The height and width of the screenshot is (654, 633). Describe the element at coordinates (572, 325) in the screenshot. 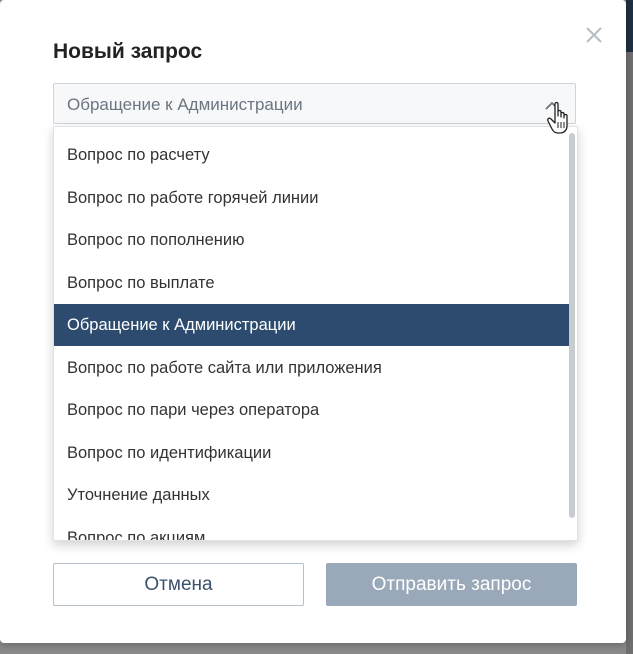

I see `dropdown-scrollbar` at that location.